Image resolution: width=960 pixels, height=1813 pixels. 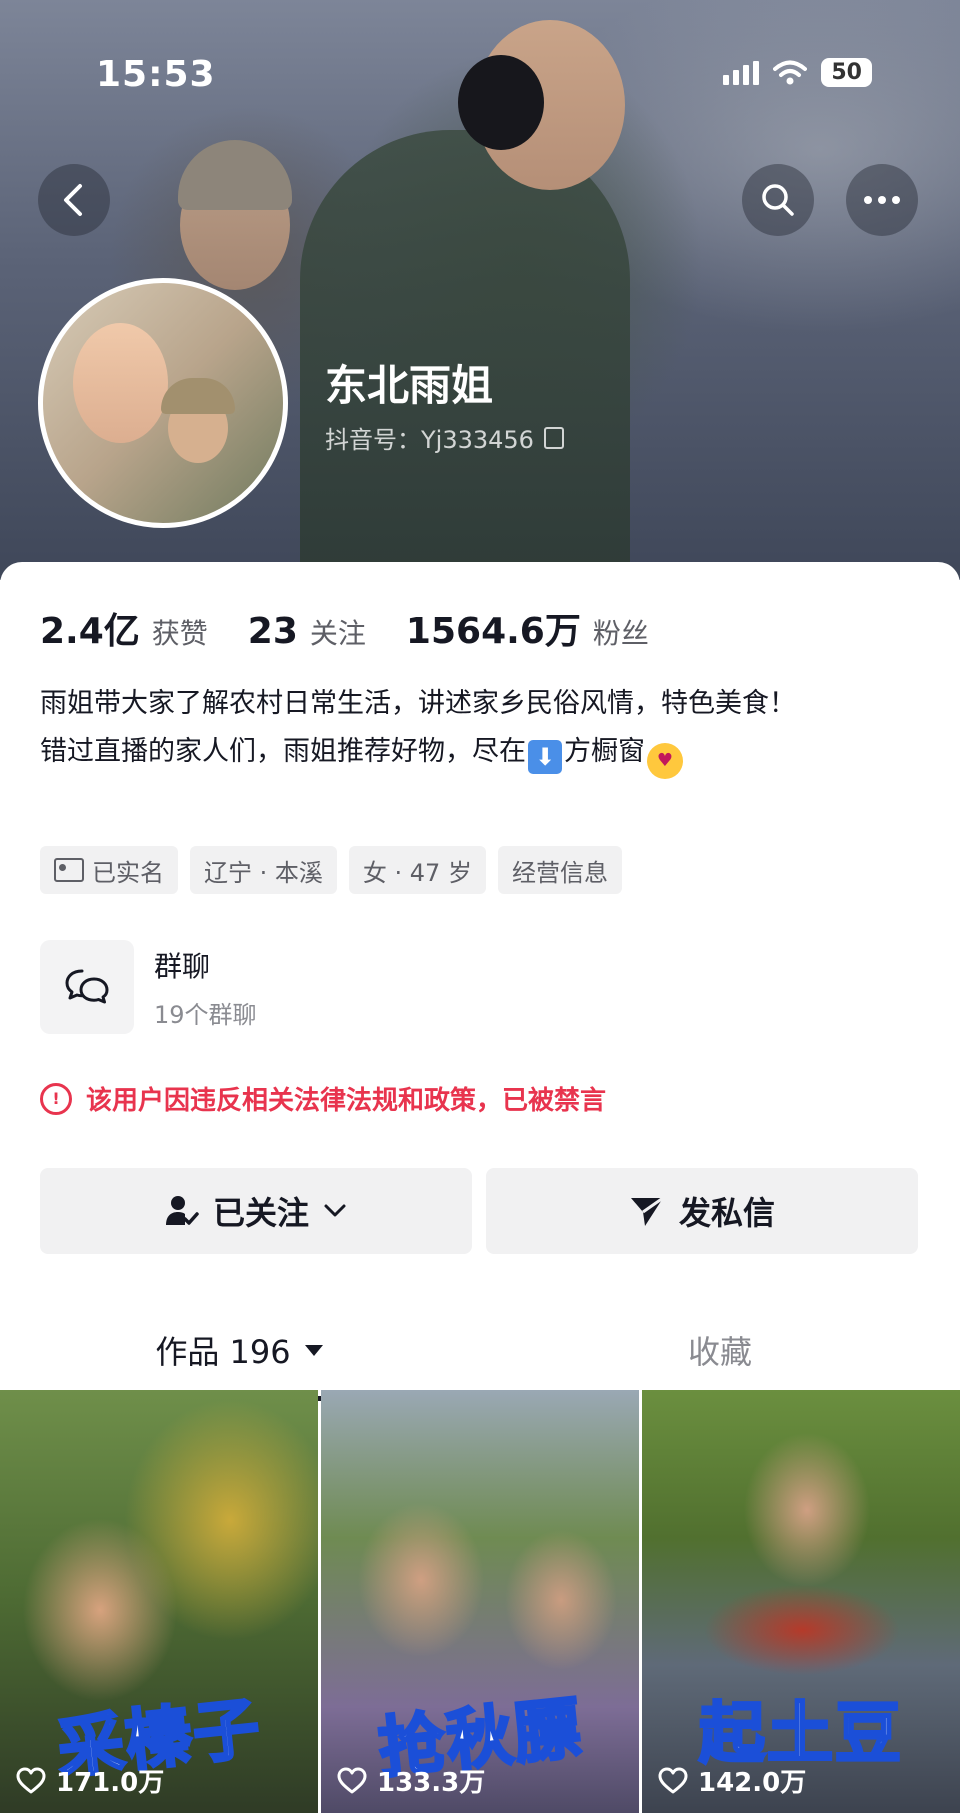 I want to click on chat-bubbles-icon, so click(x=87, y=986).